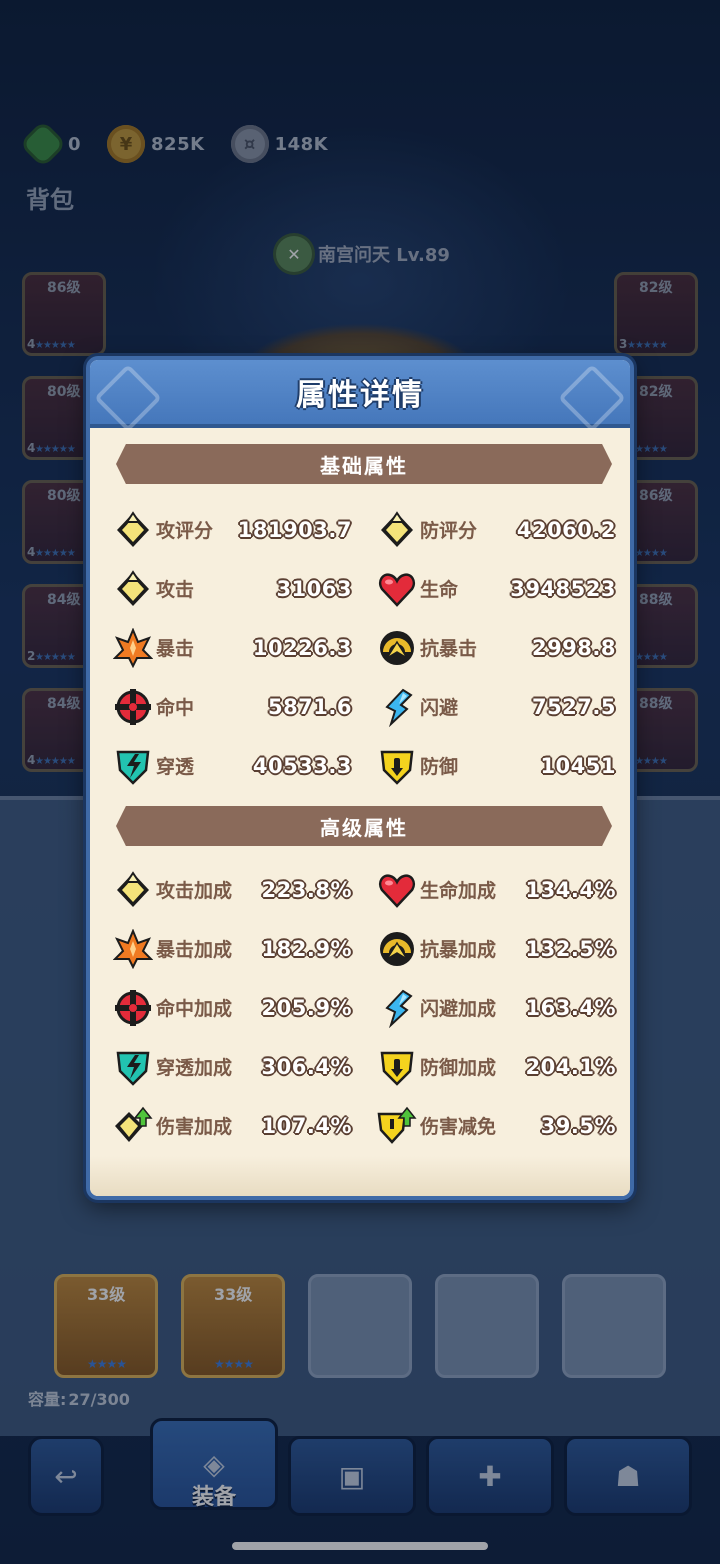  What do you see at coordinates (570, 889) in the screenshot?
I see `stat-value: 134.4%` at bounding box center [570, 889].